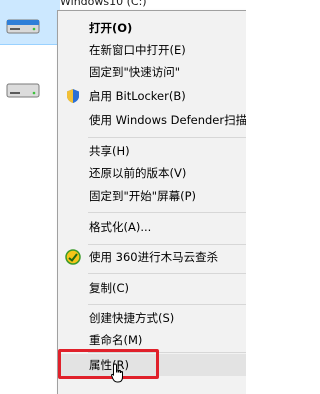  What do you see at coordinates (116, 340) in the screenshot?
I see `menu-item-label: 重命名(M)` at bounding box center [116, 340].